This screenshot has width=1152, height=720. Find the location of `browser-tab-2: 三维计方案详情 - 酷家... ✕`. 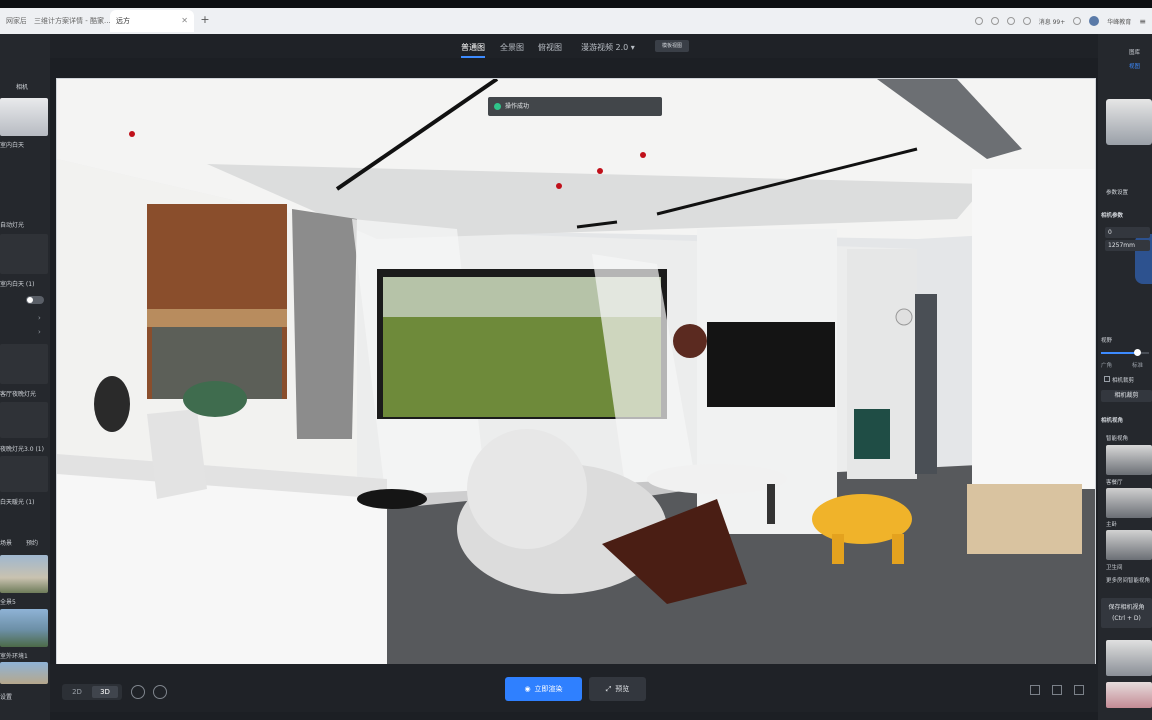

browser-tab-2: 三维计方案详情 - 酷家... ✕ is located at coordinates (69, 21).